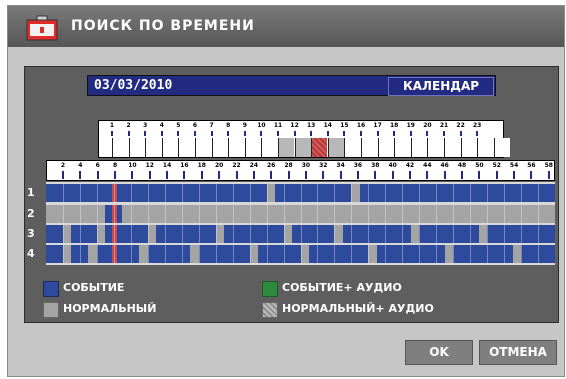 This screenshot has width=566, height=379. I want to click on channel-2-segment-normal, so click(342, 214).